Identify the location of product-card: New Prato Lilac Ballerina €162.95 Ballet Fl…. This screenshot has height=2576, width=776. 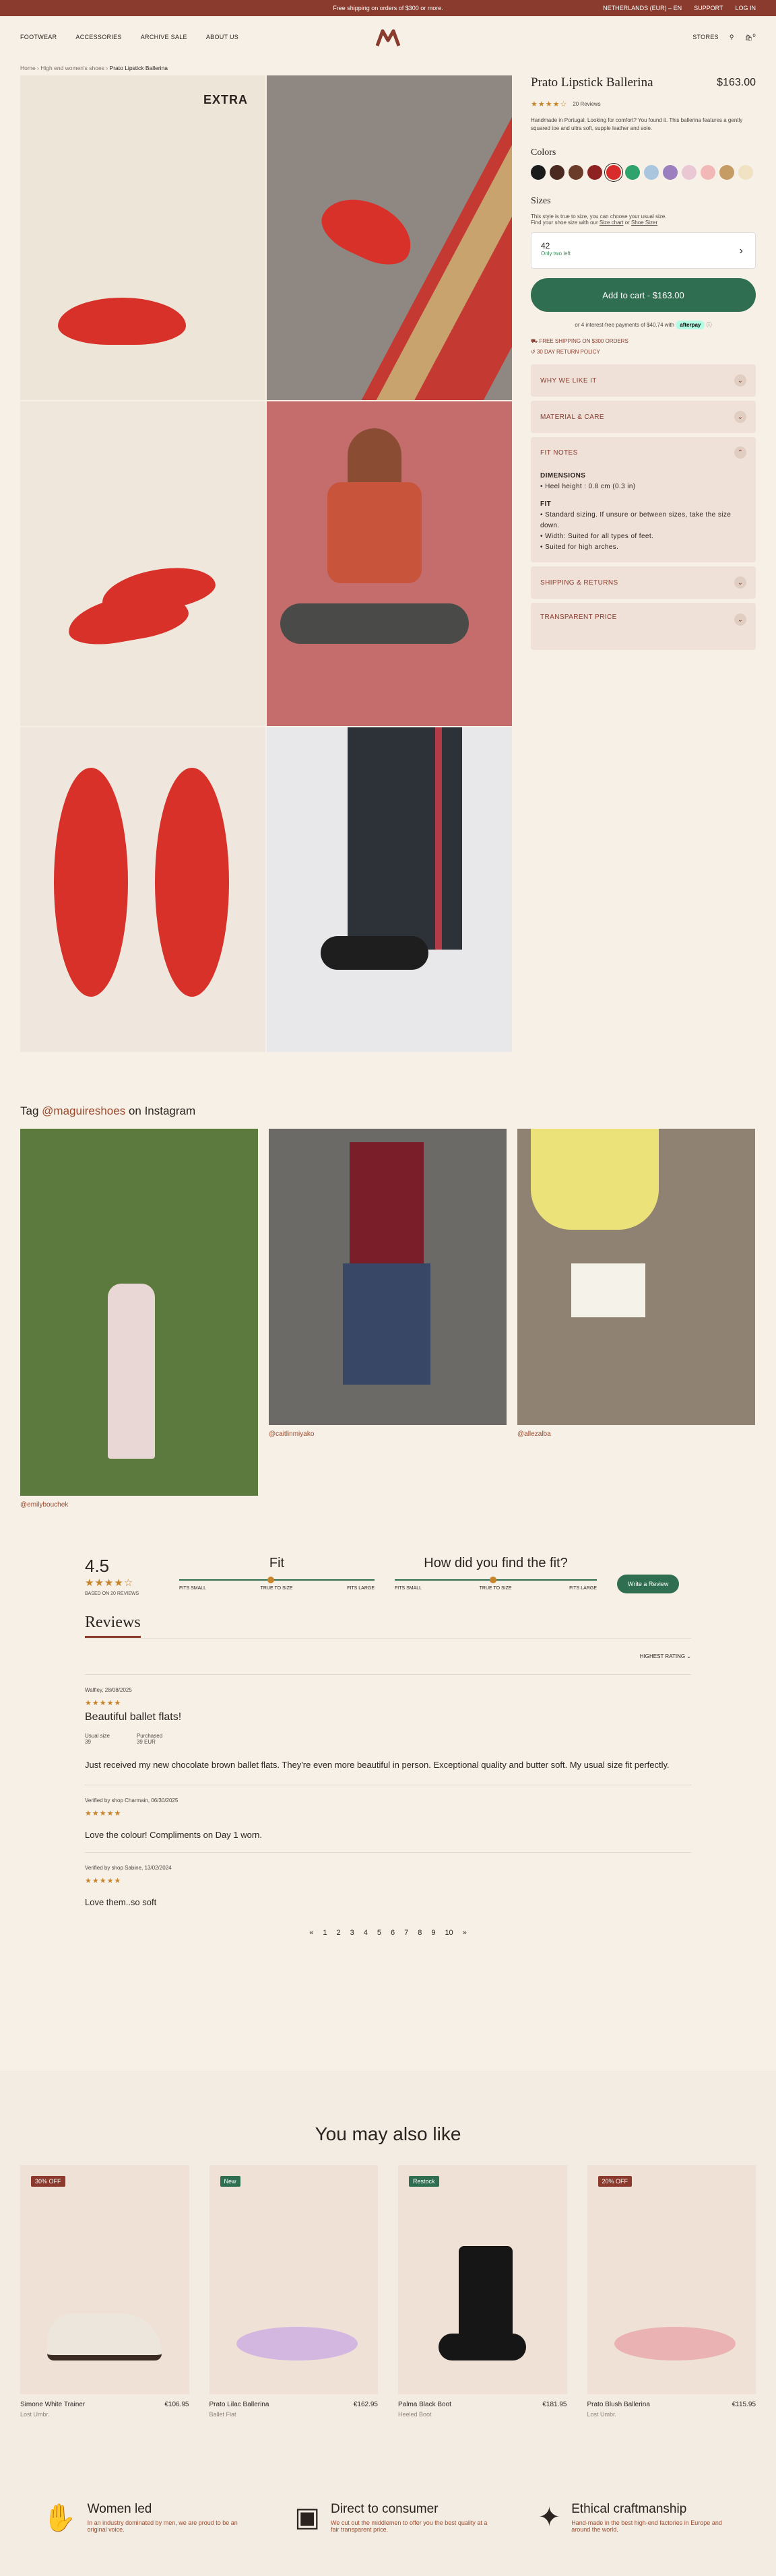
(294, 2291).